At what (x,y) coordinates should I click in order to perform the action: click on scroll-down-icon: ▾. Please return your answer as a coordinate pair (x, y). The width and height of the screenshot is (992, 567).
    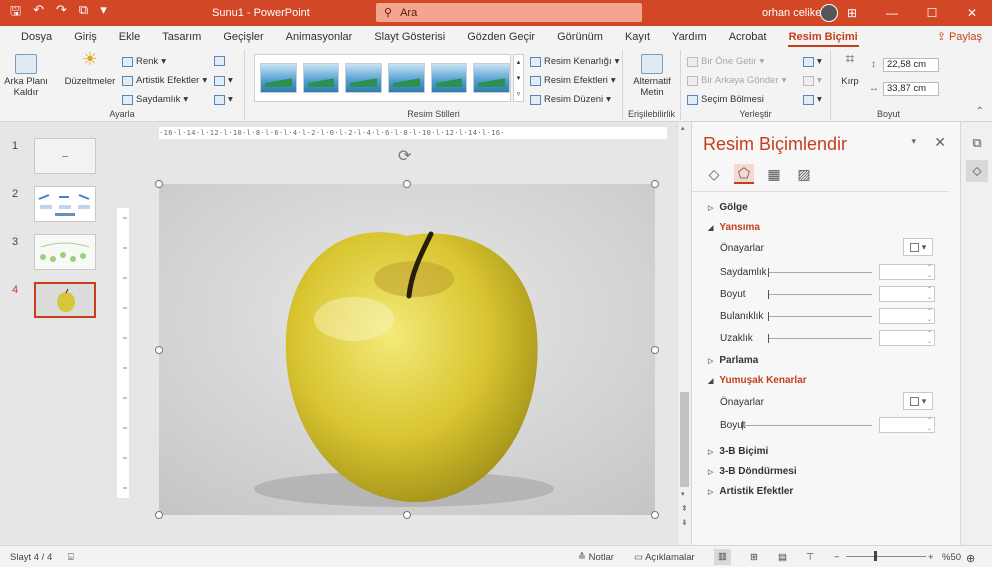
    Looking at the image, I should click on (683, 494).